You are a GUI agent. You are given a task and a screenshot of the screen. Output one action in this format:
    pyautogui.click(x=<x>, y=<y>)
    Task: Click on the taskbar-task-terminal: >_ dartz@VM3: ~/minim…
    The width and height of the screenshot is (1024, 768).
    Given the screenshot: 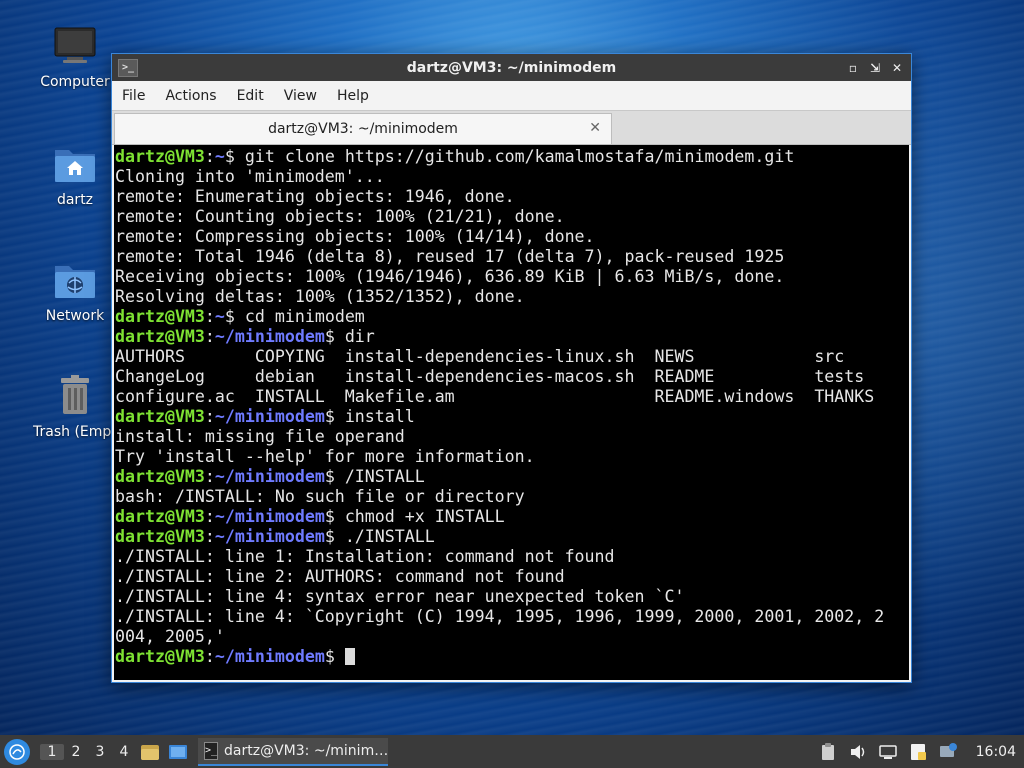 What is the action you would take?
    pyautogui.click(x=293, y=751)
    